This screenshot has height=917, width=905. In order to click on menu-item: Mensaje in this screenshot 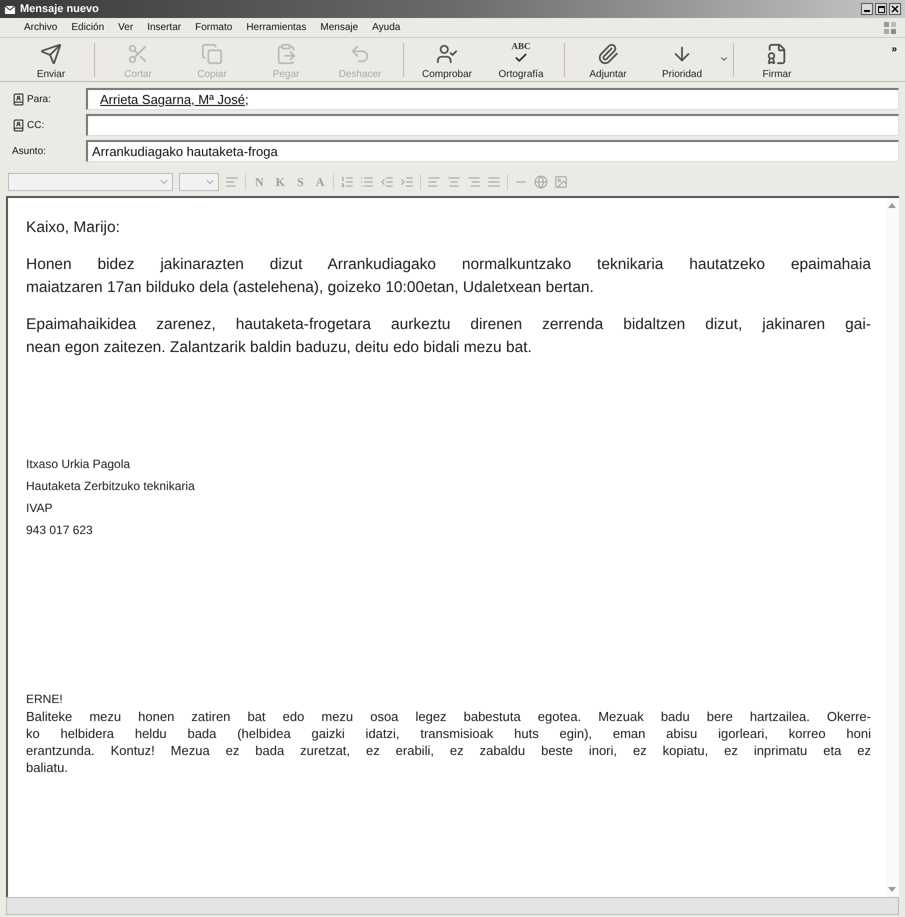, I will do `click(339, 27)`.